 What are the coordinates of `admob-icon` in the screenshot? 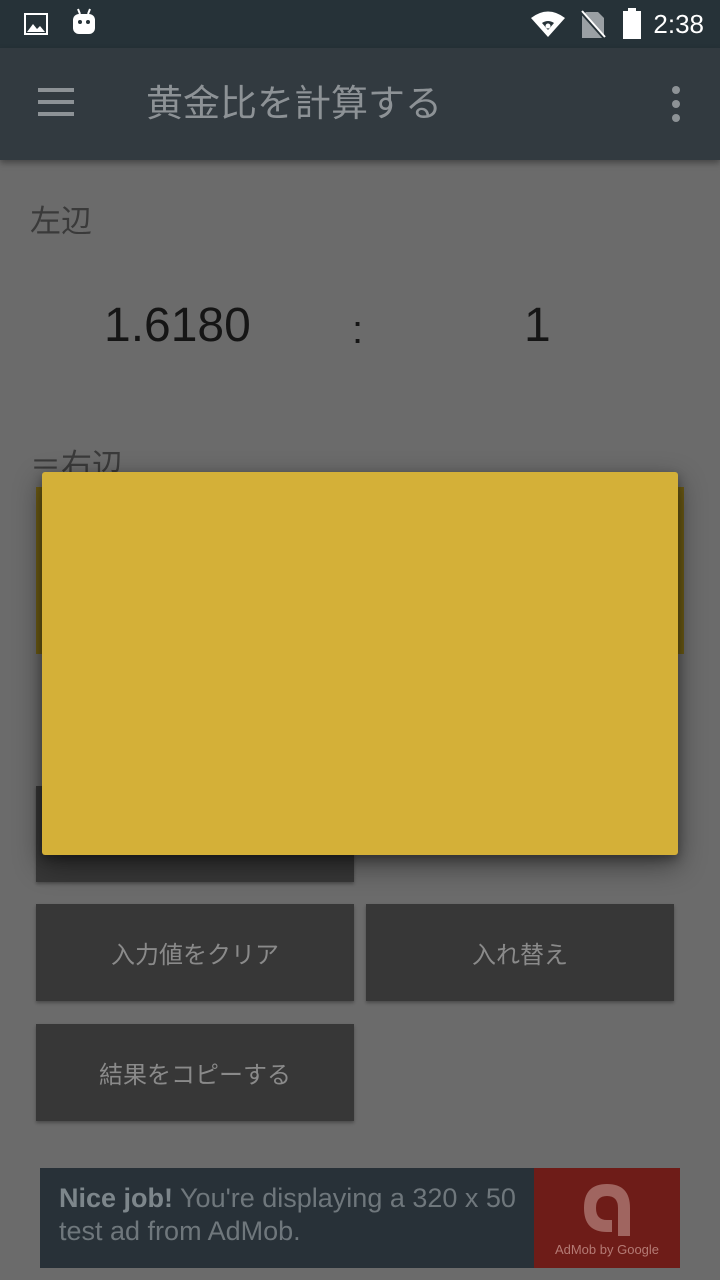 It's located at (607, 1210).